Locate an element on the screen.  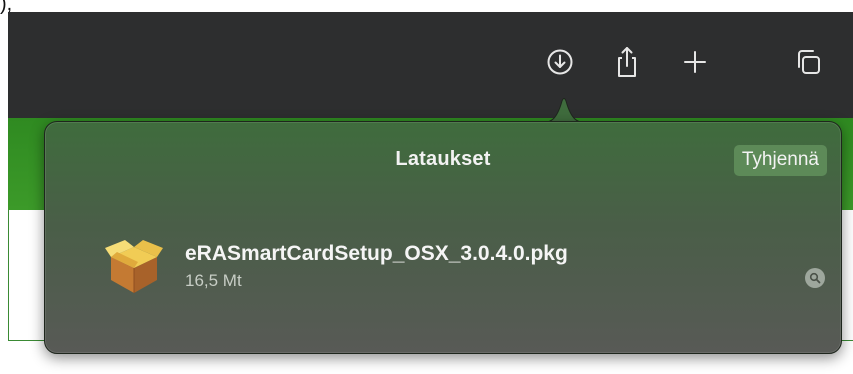
clear-downloads-button: Tyhjennä is located at coordinates (780, 160).